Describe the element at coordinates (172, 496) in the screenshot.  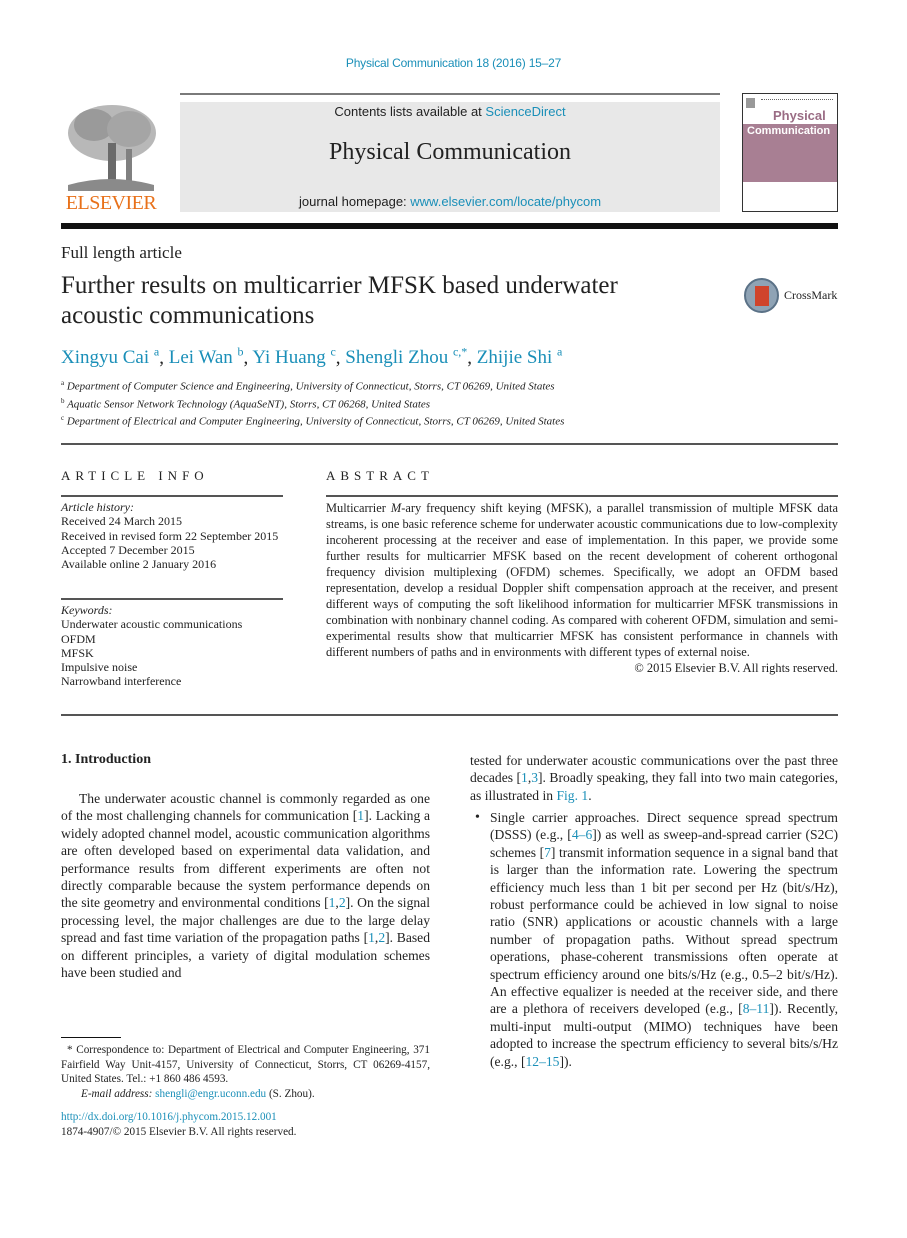
I see `article-info-divider` at that location.